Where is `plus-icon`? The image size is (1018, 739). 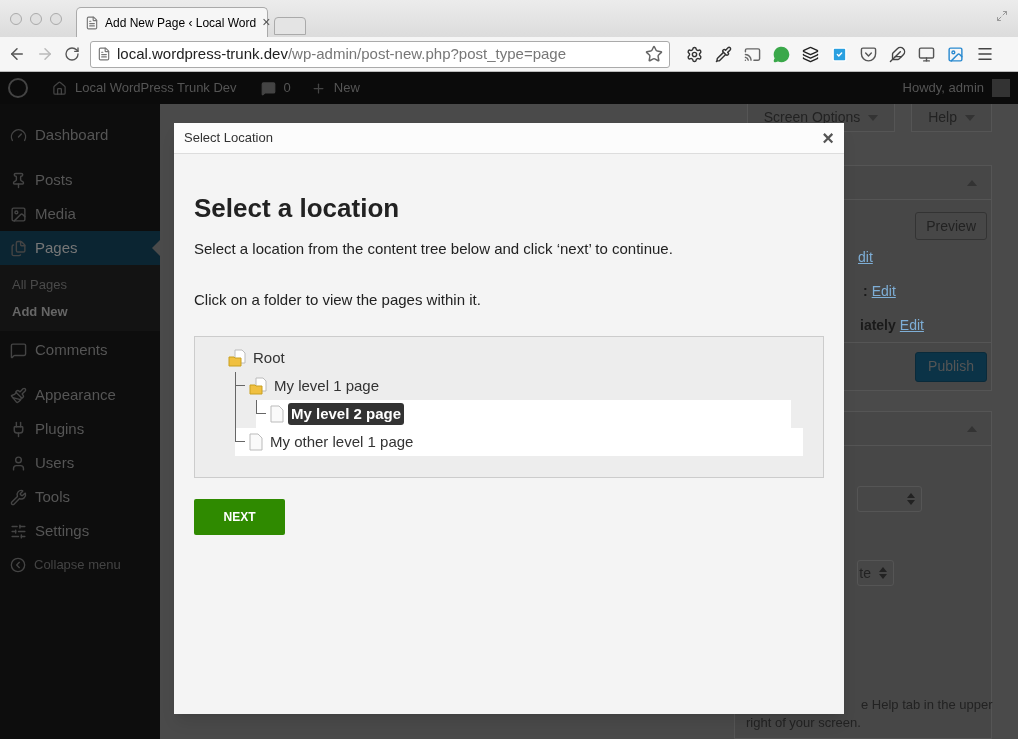 plus-icon is located at coordinates (318, 88).